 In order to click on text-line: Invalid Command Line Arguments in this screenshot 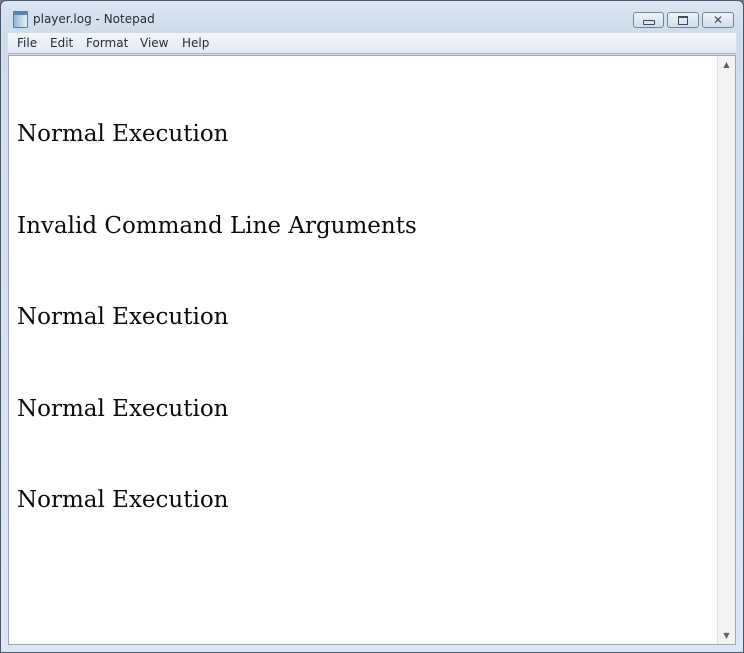, I will do `click(217, 225)`.